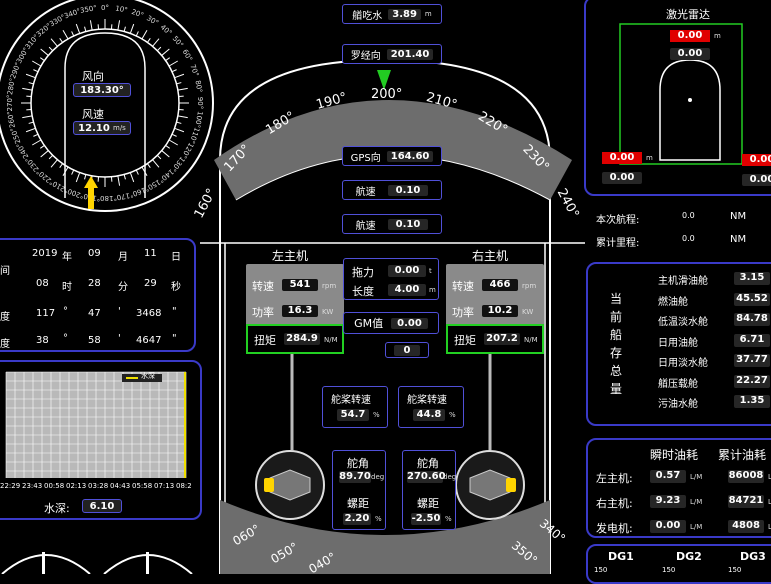 The image size is (771, 584). I want to click on speed2-label: 航速, so click(366, 224).